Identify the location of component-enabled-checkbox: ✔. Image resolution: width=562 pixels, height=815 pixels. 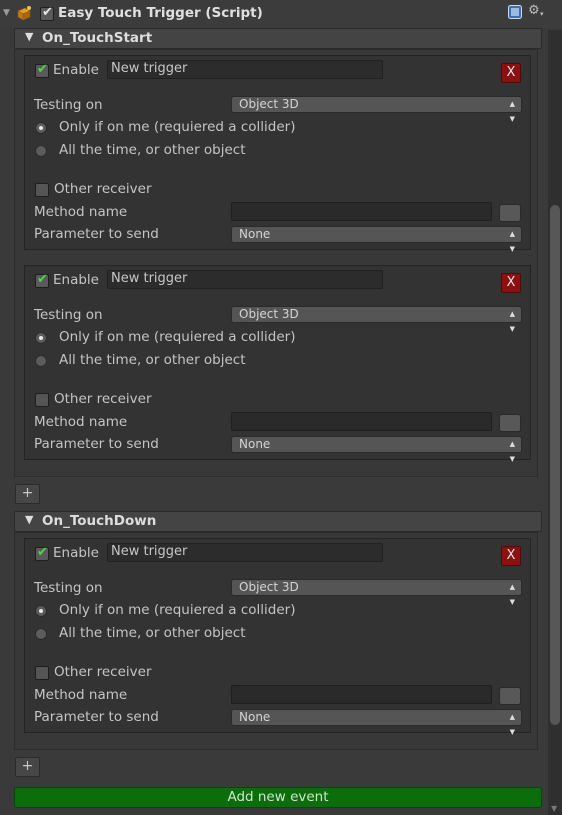
(47, 13).